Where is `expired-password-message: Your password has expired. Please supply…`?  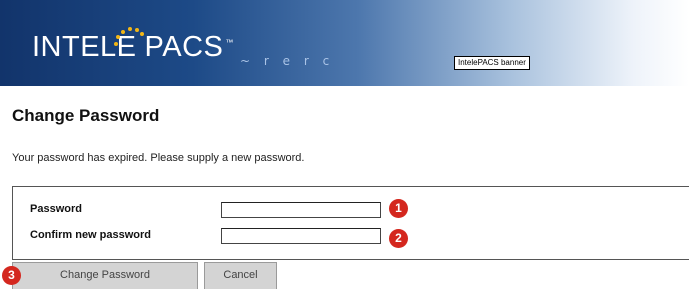 expired-password-message: Your password has expired. Please supply… is located at coordinates (158, 158).